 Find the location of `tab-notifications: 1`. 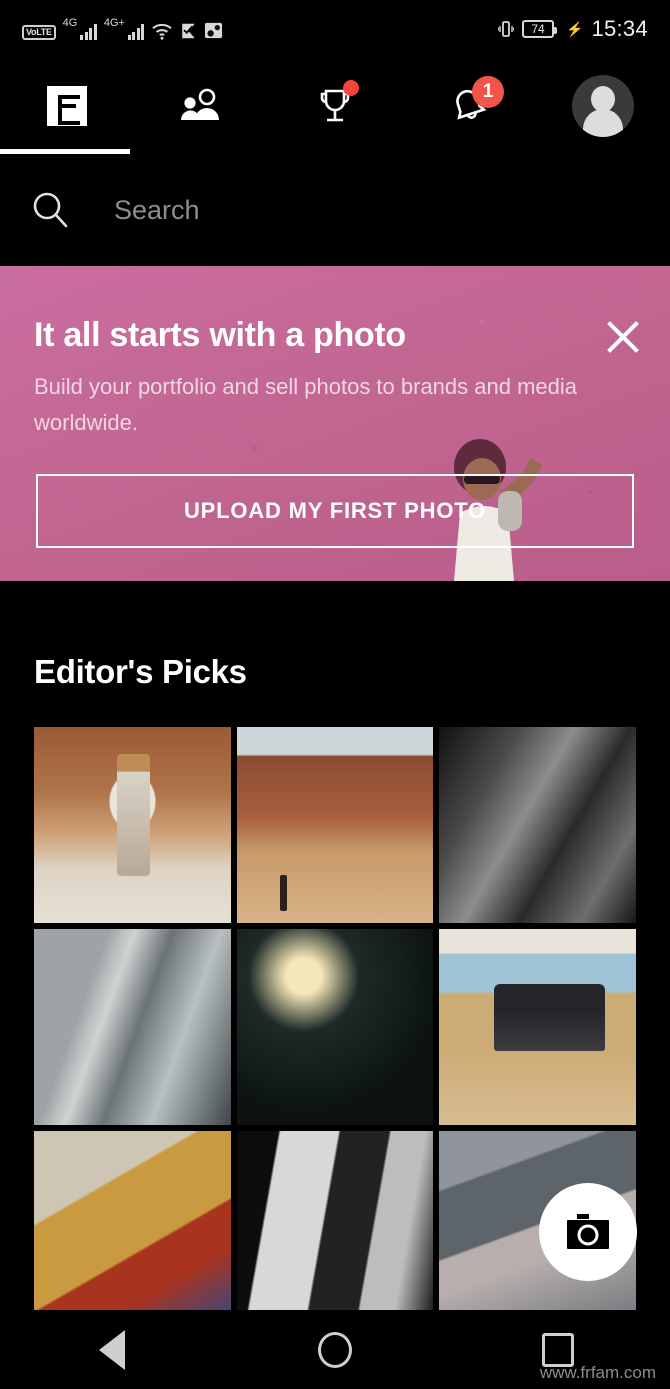

tab-notifications: 1 is located at coordinates (469, 106).